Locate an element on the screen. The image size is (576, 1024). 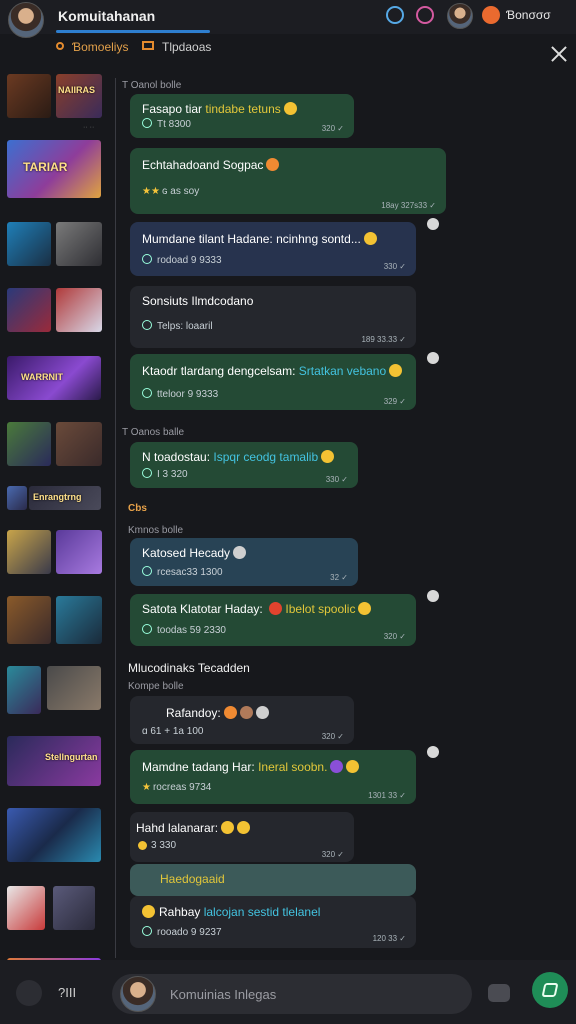
send-icon is located at coordinates (550, 990).